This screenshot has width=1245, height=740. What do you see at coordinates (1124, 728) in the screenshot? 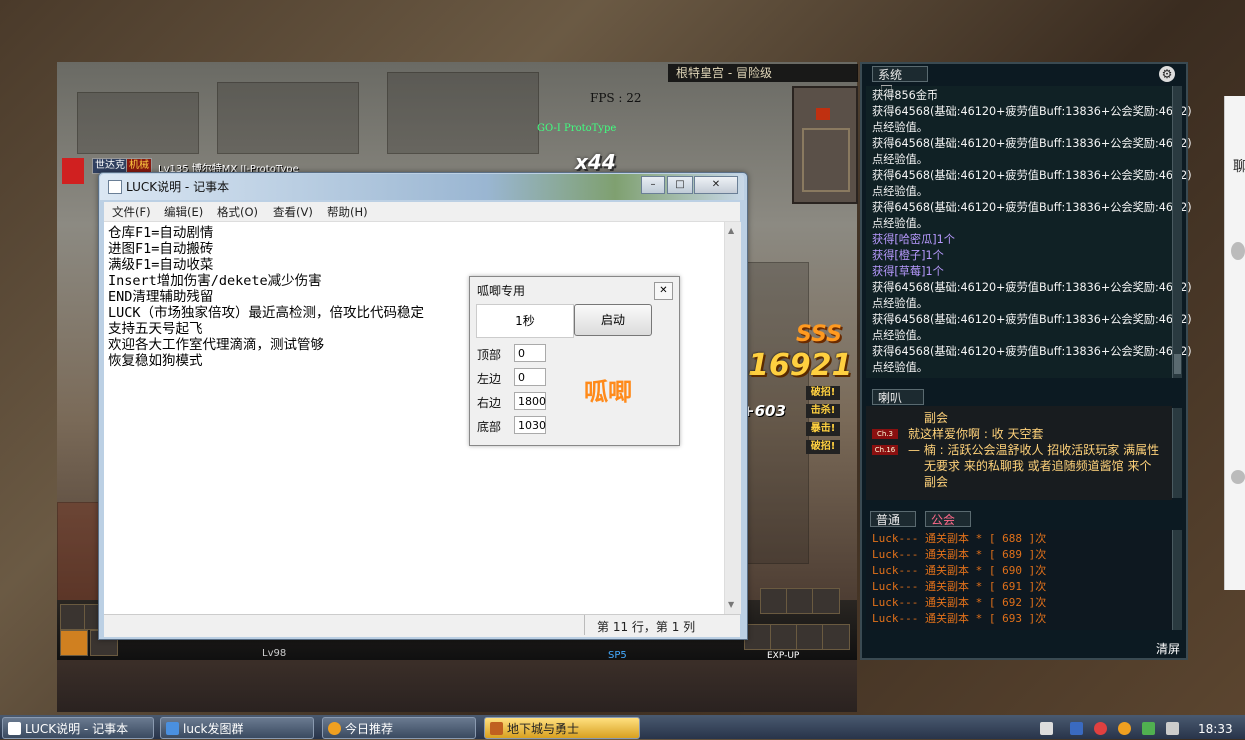
I see `browser-tray-icon` at bounding box center [1124, 728].